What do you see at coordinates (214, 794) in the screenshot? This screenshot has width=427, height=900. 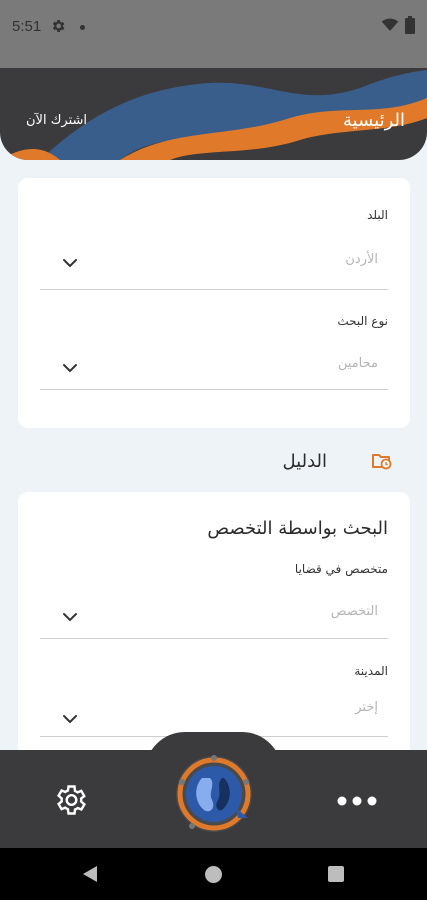 I see `app-logo-icon` at bounding box center [214, 794].